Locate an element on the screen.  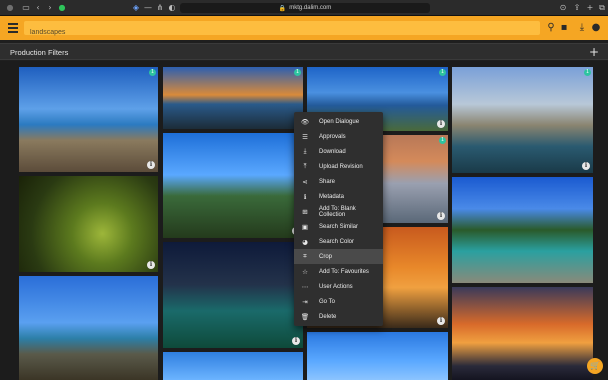
menu-item-open-dialogue: 👁 Open Dialogue is located at coordinates (338, 121).